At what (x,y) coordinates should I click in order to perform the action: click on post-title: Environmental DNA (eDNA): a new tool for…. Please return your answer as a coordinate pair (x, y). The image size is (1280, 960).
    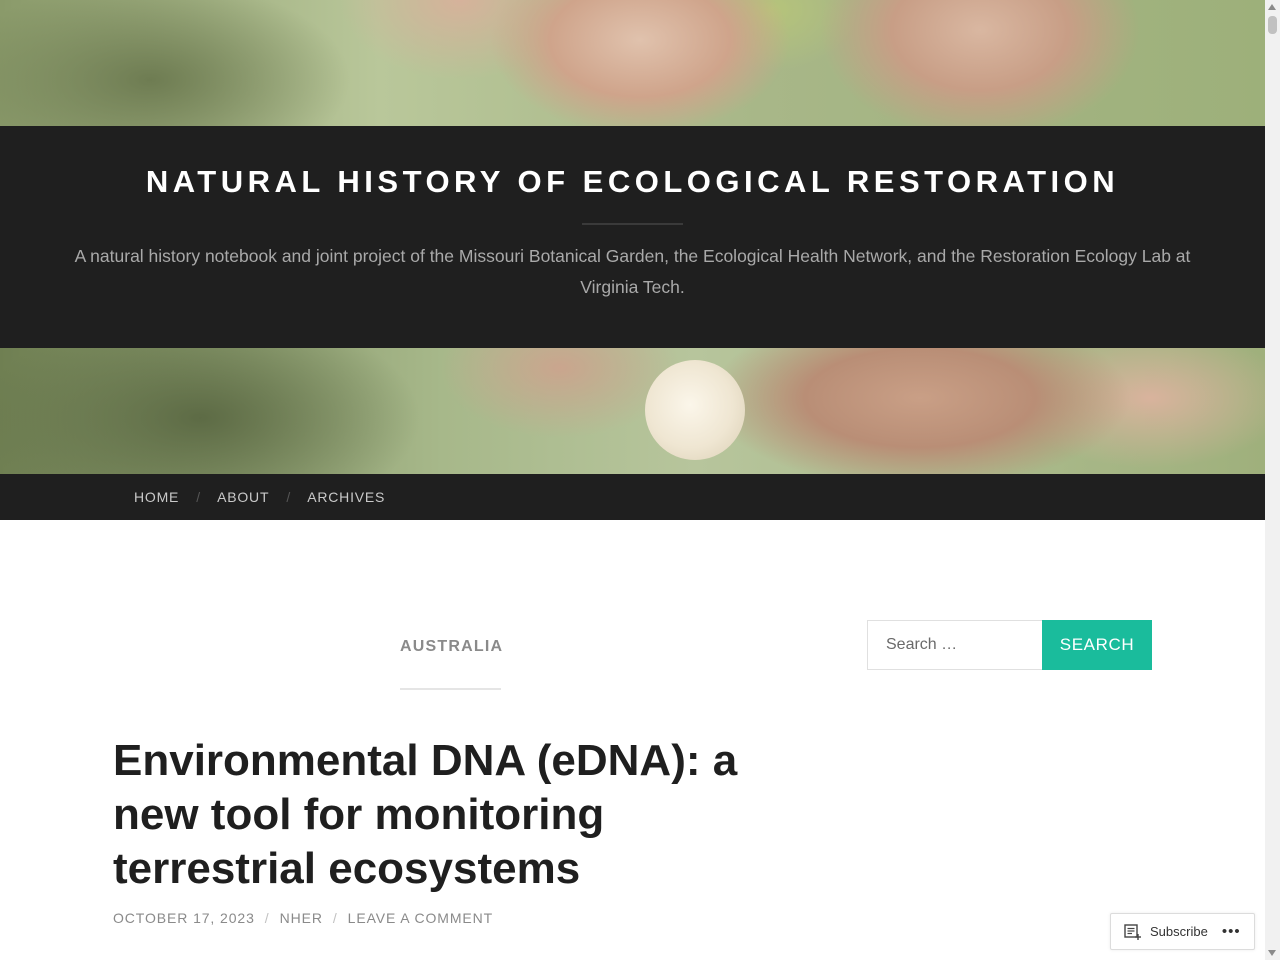
    Looking at the image, I should click on (453, 815).